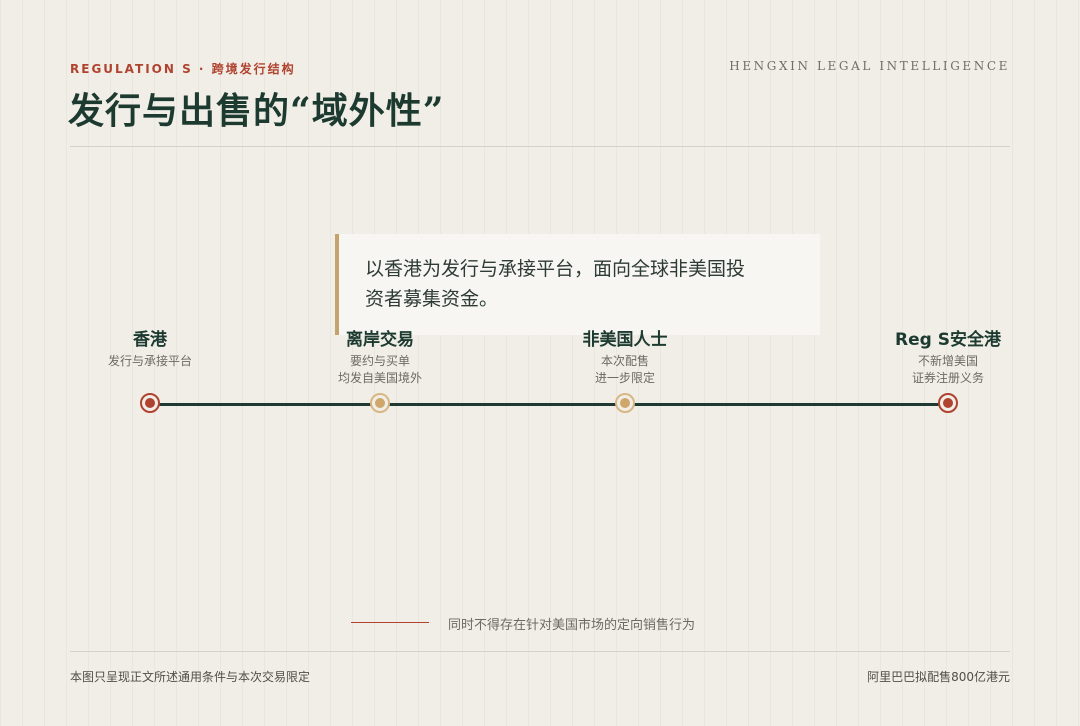  What do you see at coordinates (555, 269) in the screenshot?
I see `quote-line-1: 以香港为发行与承接平台，面向全球非美国投` at bounding box center [555, 269].